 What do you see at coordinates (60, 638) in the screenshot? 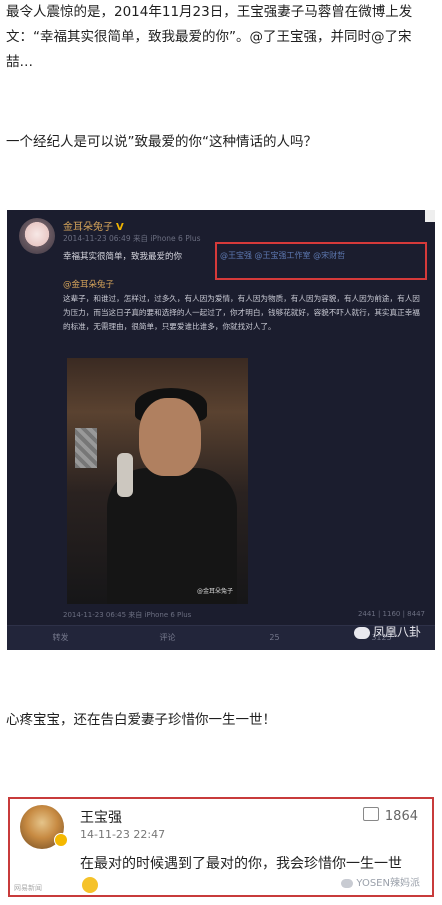
I see `repost-button: 转发` at bounding box center [60, 638].